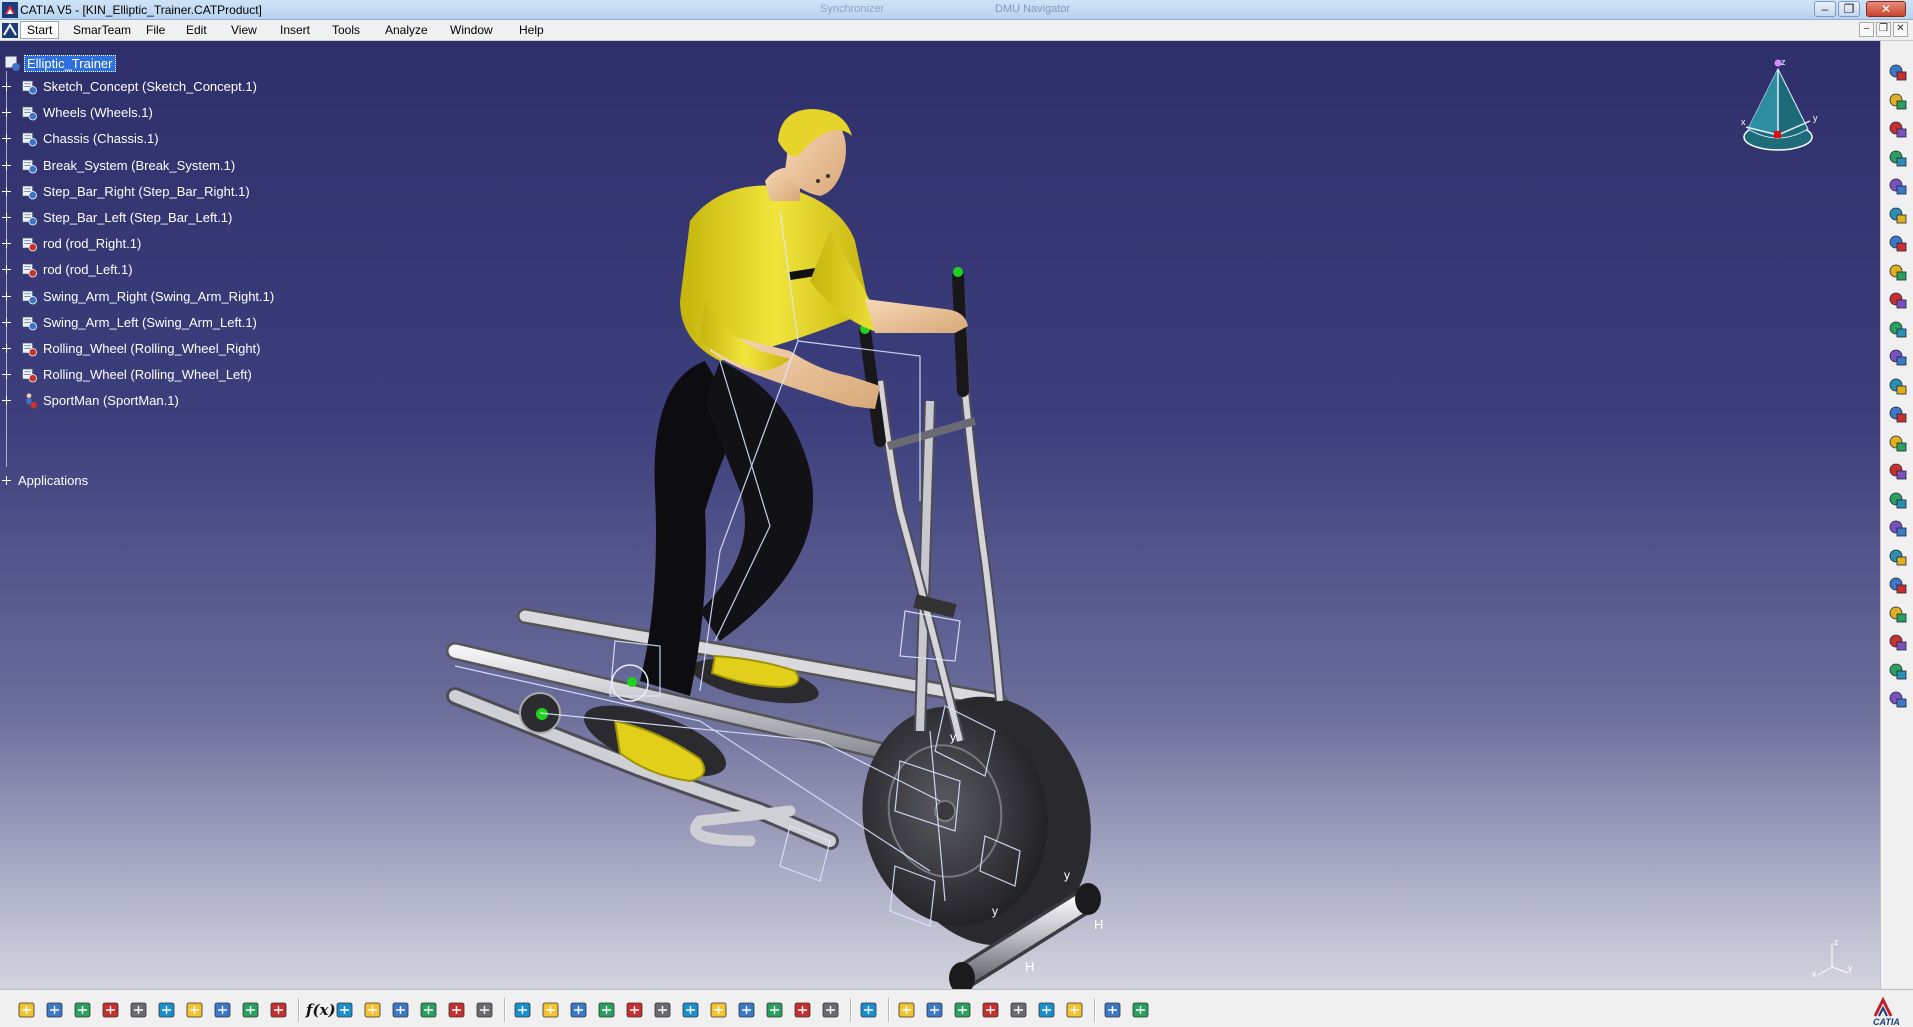 This screenshot has height=1027, width=1913. I want to click on tree-item-label: Applications, so click(53, 480).